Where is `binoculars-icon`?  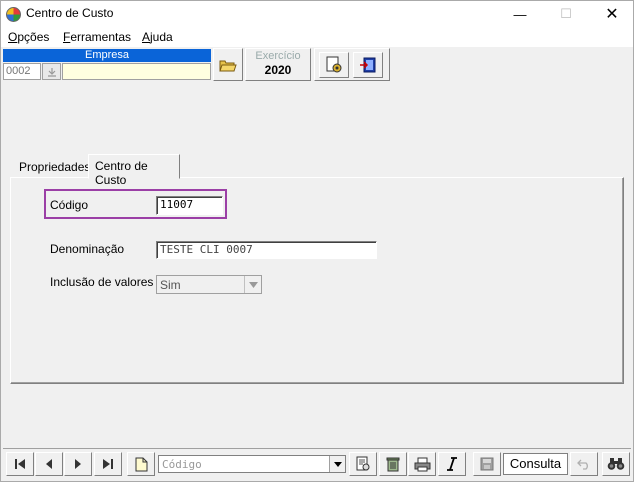
binoculars-icon is located at coordinates (616, 464).